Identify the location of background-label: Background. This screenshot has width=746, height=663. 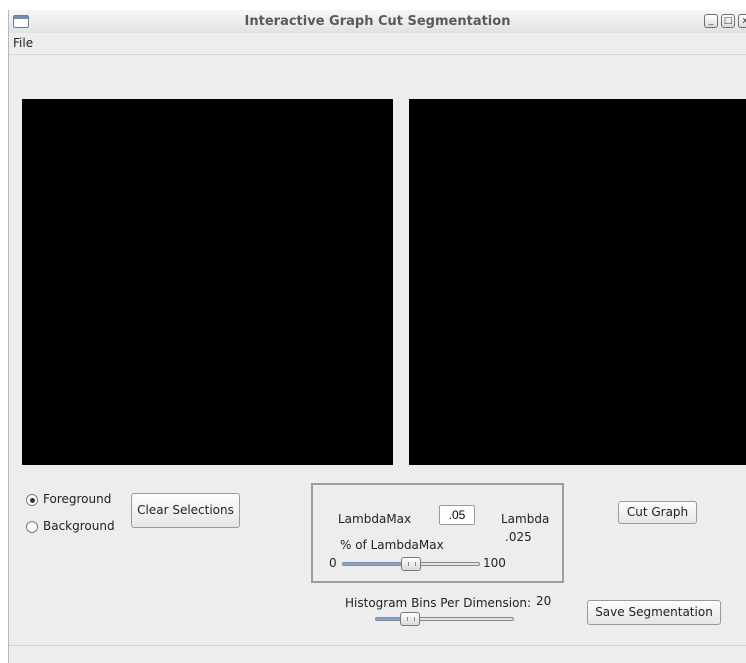
(79, 526).